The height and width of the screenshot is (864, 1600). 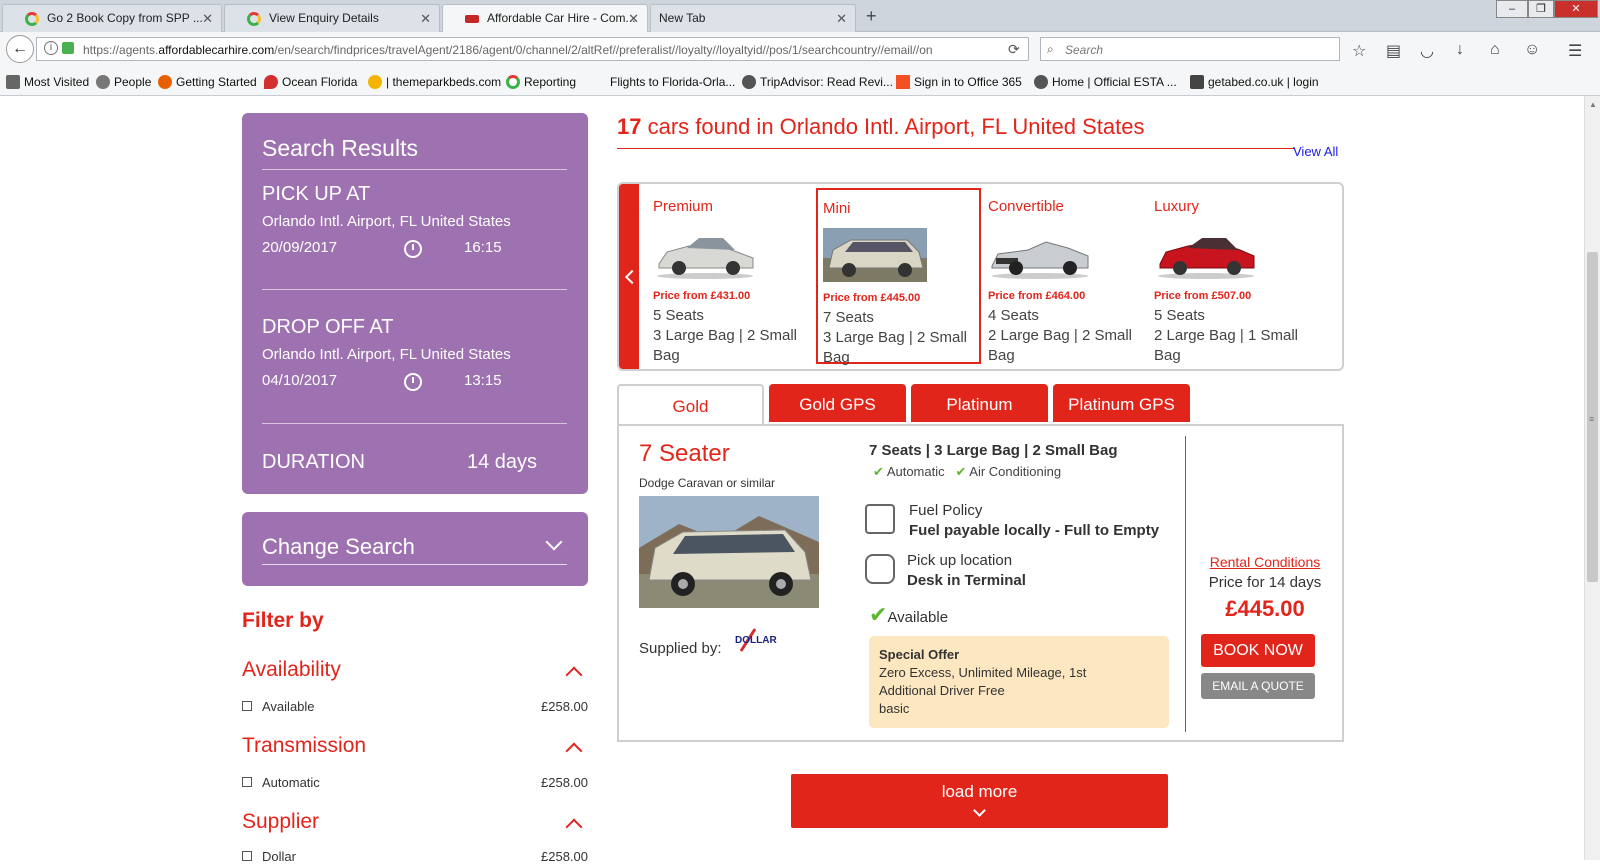 What do you see at coordinates (51, 48) in the screenshot?
I see `info-icon: i` at bounding box center [51, 48].